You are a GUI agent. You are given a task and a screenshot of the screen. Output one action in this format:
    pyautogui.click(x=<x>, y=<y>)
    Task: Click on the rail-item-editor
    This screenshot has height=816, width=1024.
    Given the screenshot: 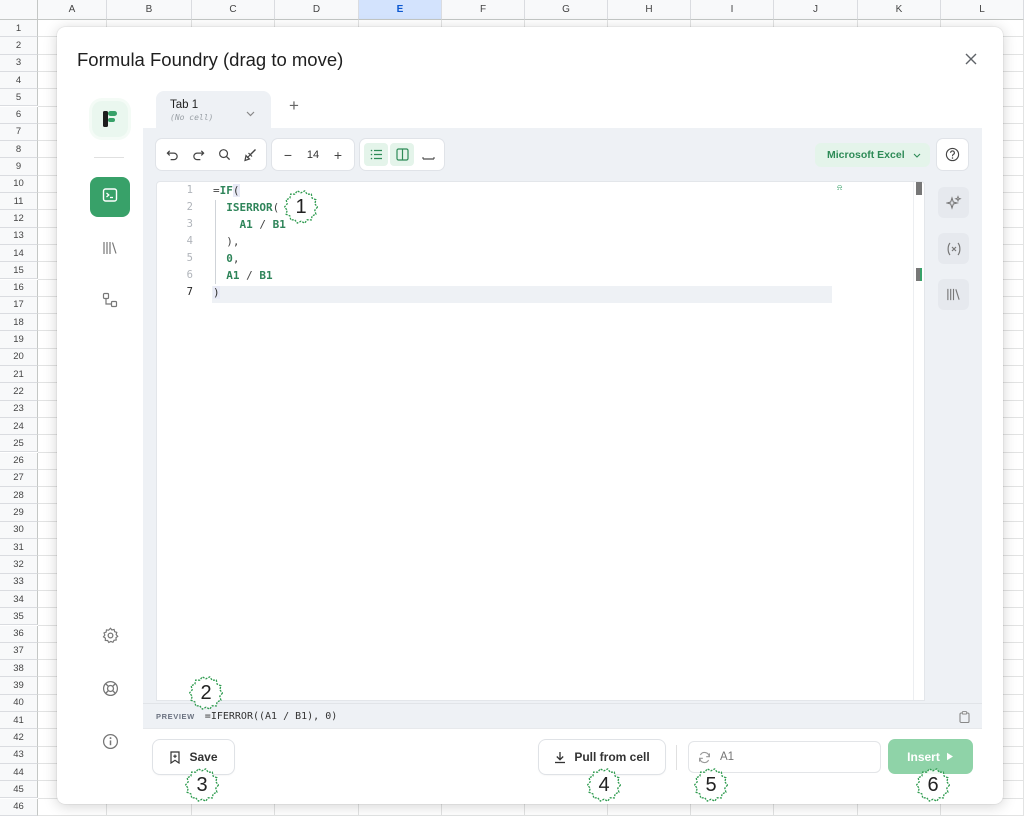 What is the action you would take?
    pyautogui.click(x=110, y=197)
    